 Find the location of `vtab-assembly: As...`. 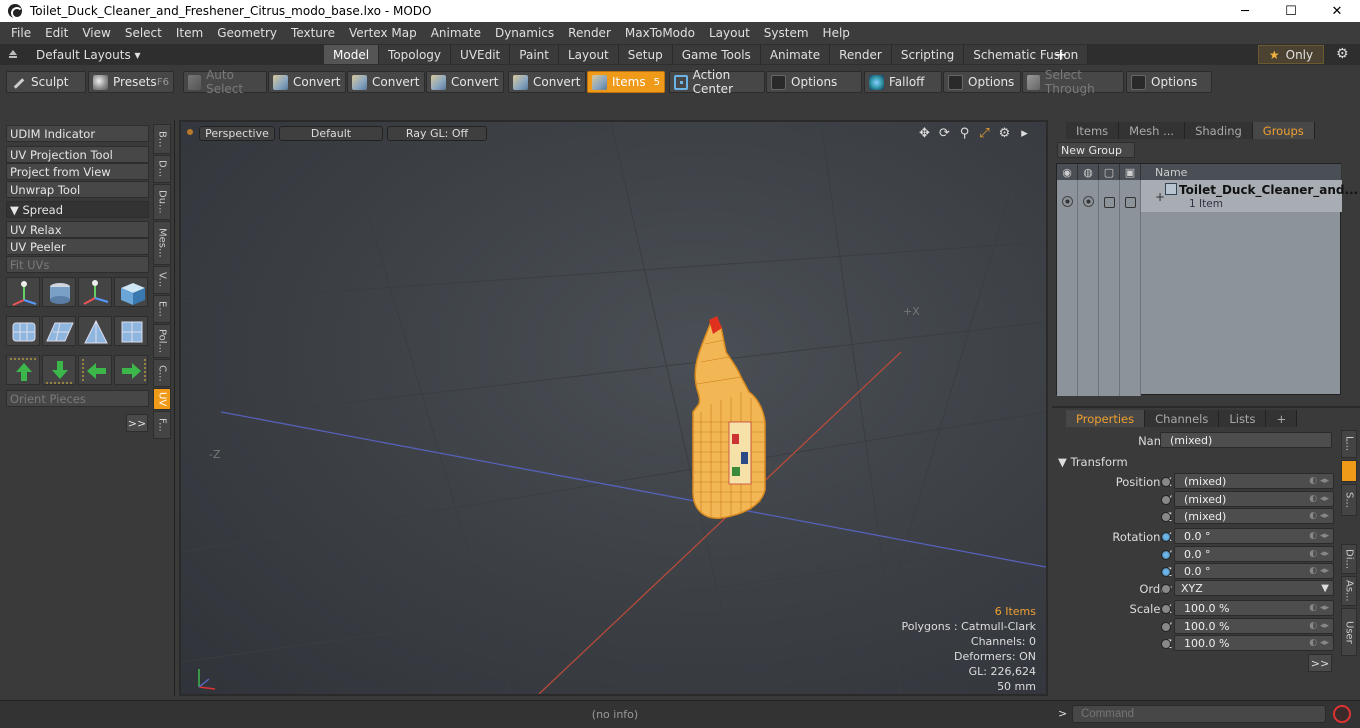

vtab-assembly: As... is located at coordinates (1349, 591).